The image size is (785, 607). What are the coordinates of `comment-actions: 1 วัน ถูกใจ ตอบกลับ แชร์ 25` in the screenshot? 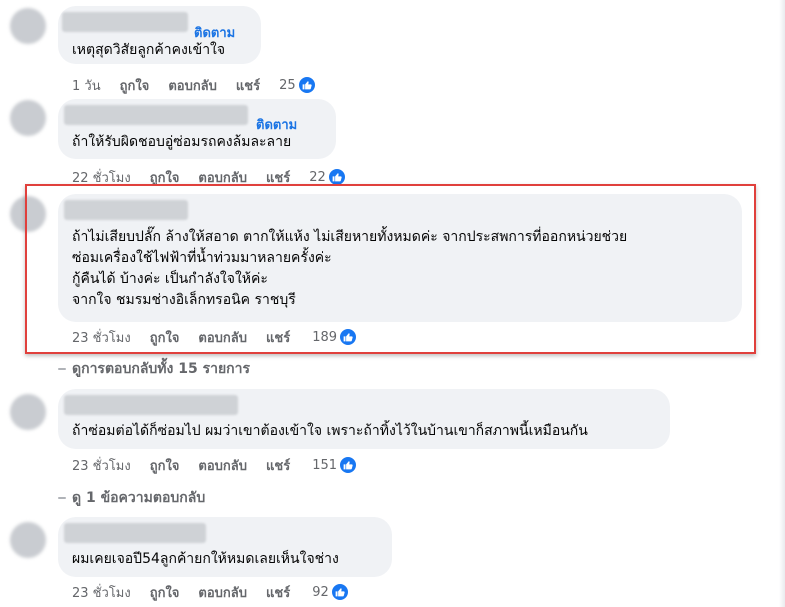 It's located at (194, 85).